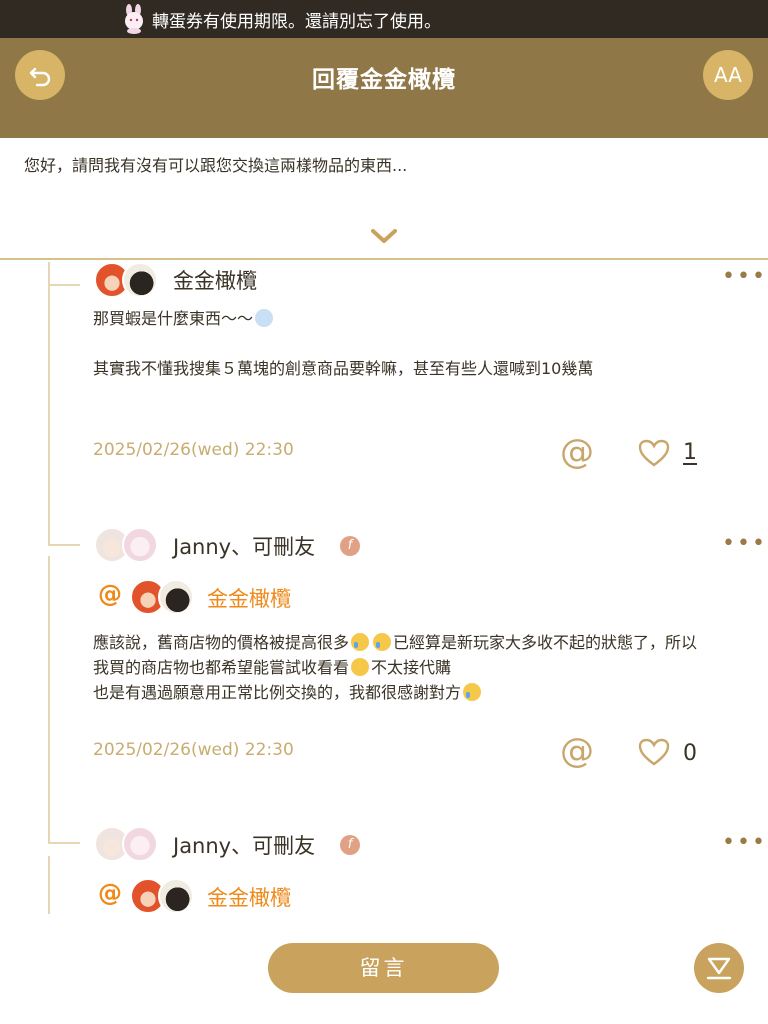  What do you see at coordinates (690, 452) in the screenshot?
I see `like-count: 1` at bounding box center [690, 452].